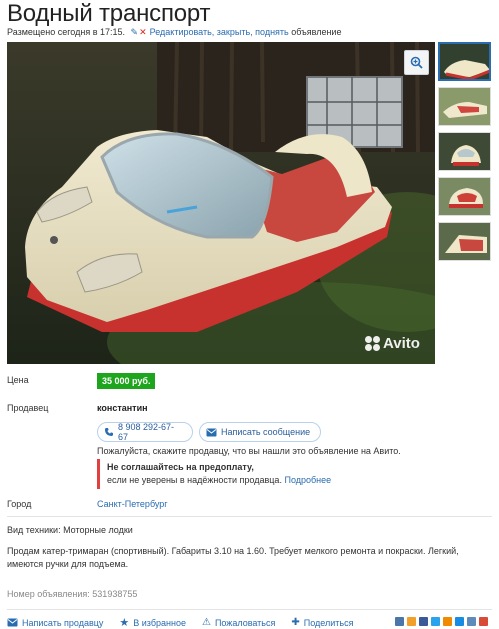 Image resolution: width=499 pixels, height=629 pixels. What do you see at coordinates (483, 621) in the screenshot?
I see `google-icon` at bounding box center [483, 621].